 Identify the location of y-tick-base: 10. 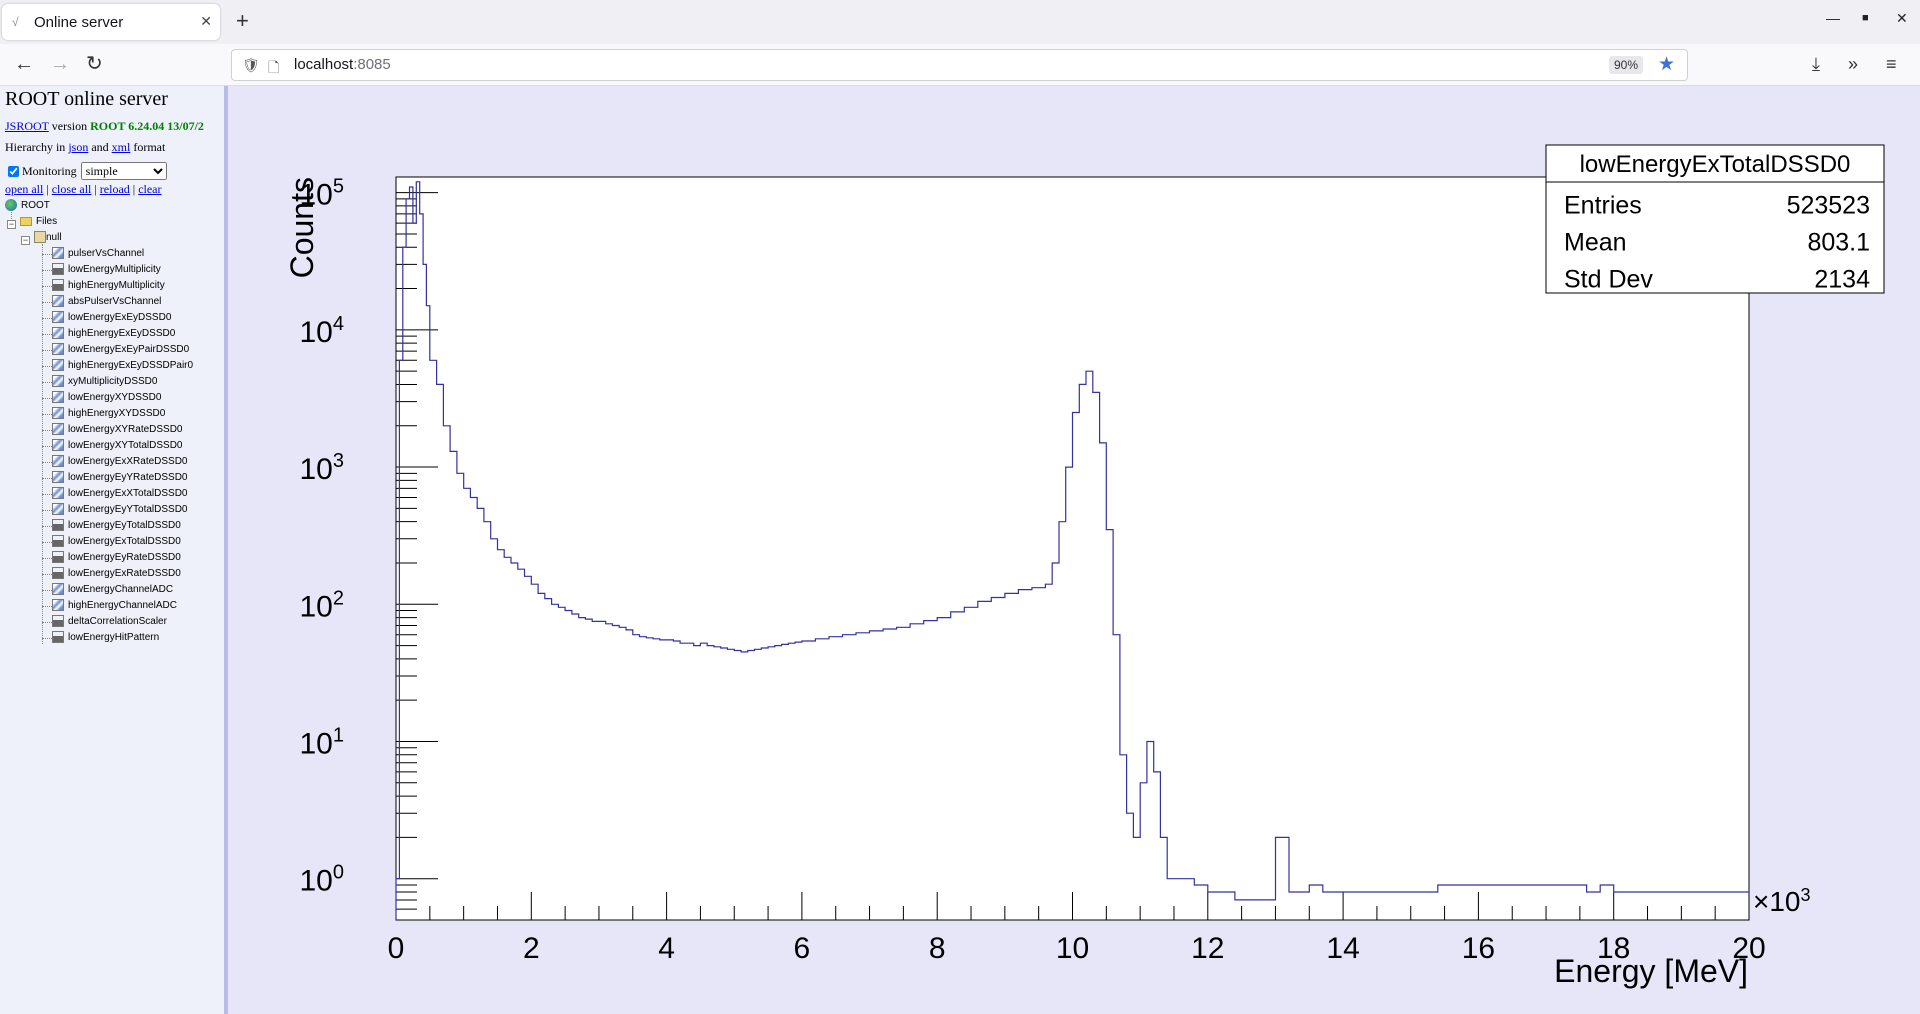
(316, 743).